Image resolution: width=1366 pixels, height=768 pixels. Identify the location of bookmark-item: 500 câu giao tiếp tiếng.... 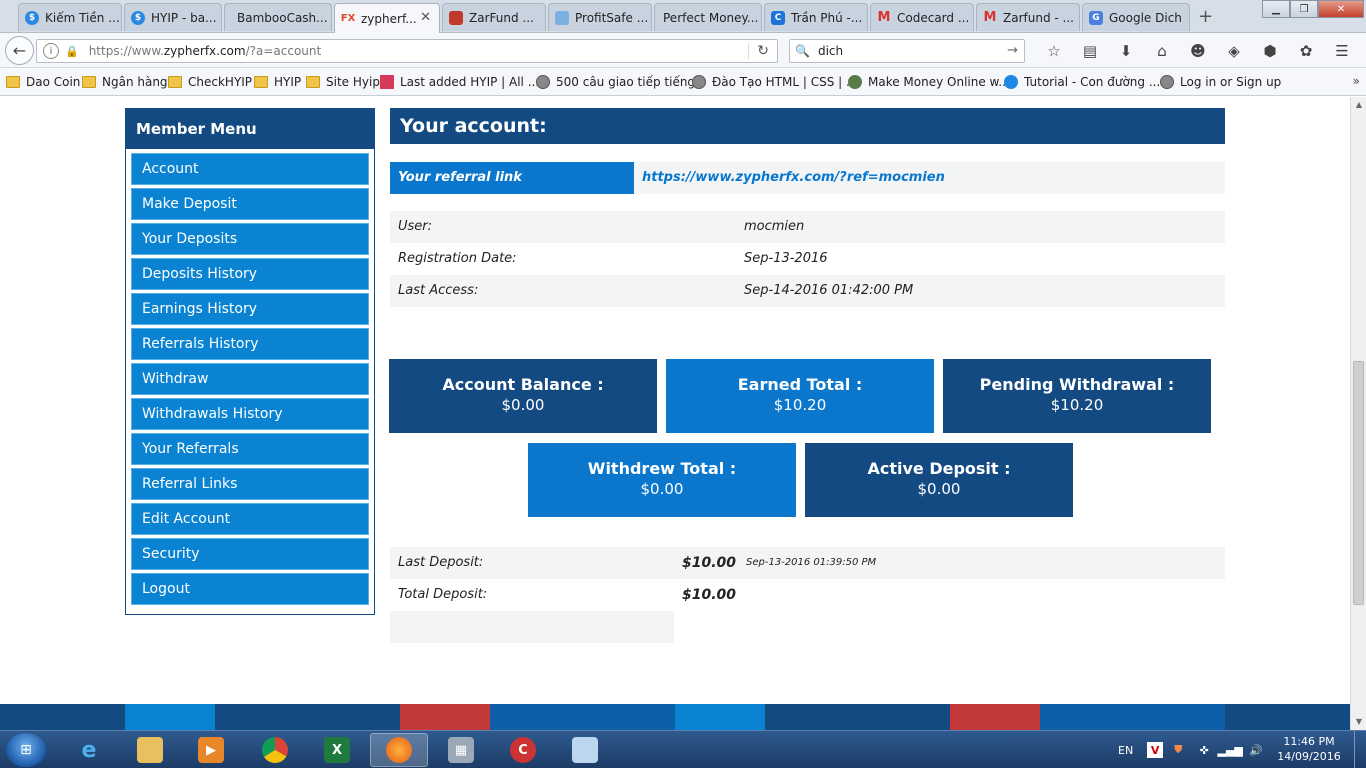
(621, 82).